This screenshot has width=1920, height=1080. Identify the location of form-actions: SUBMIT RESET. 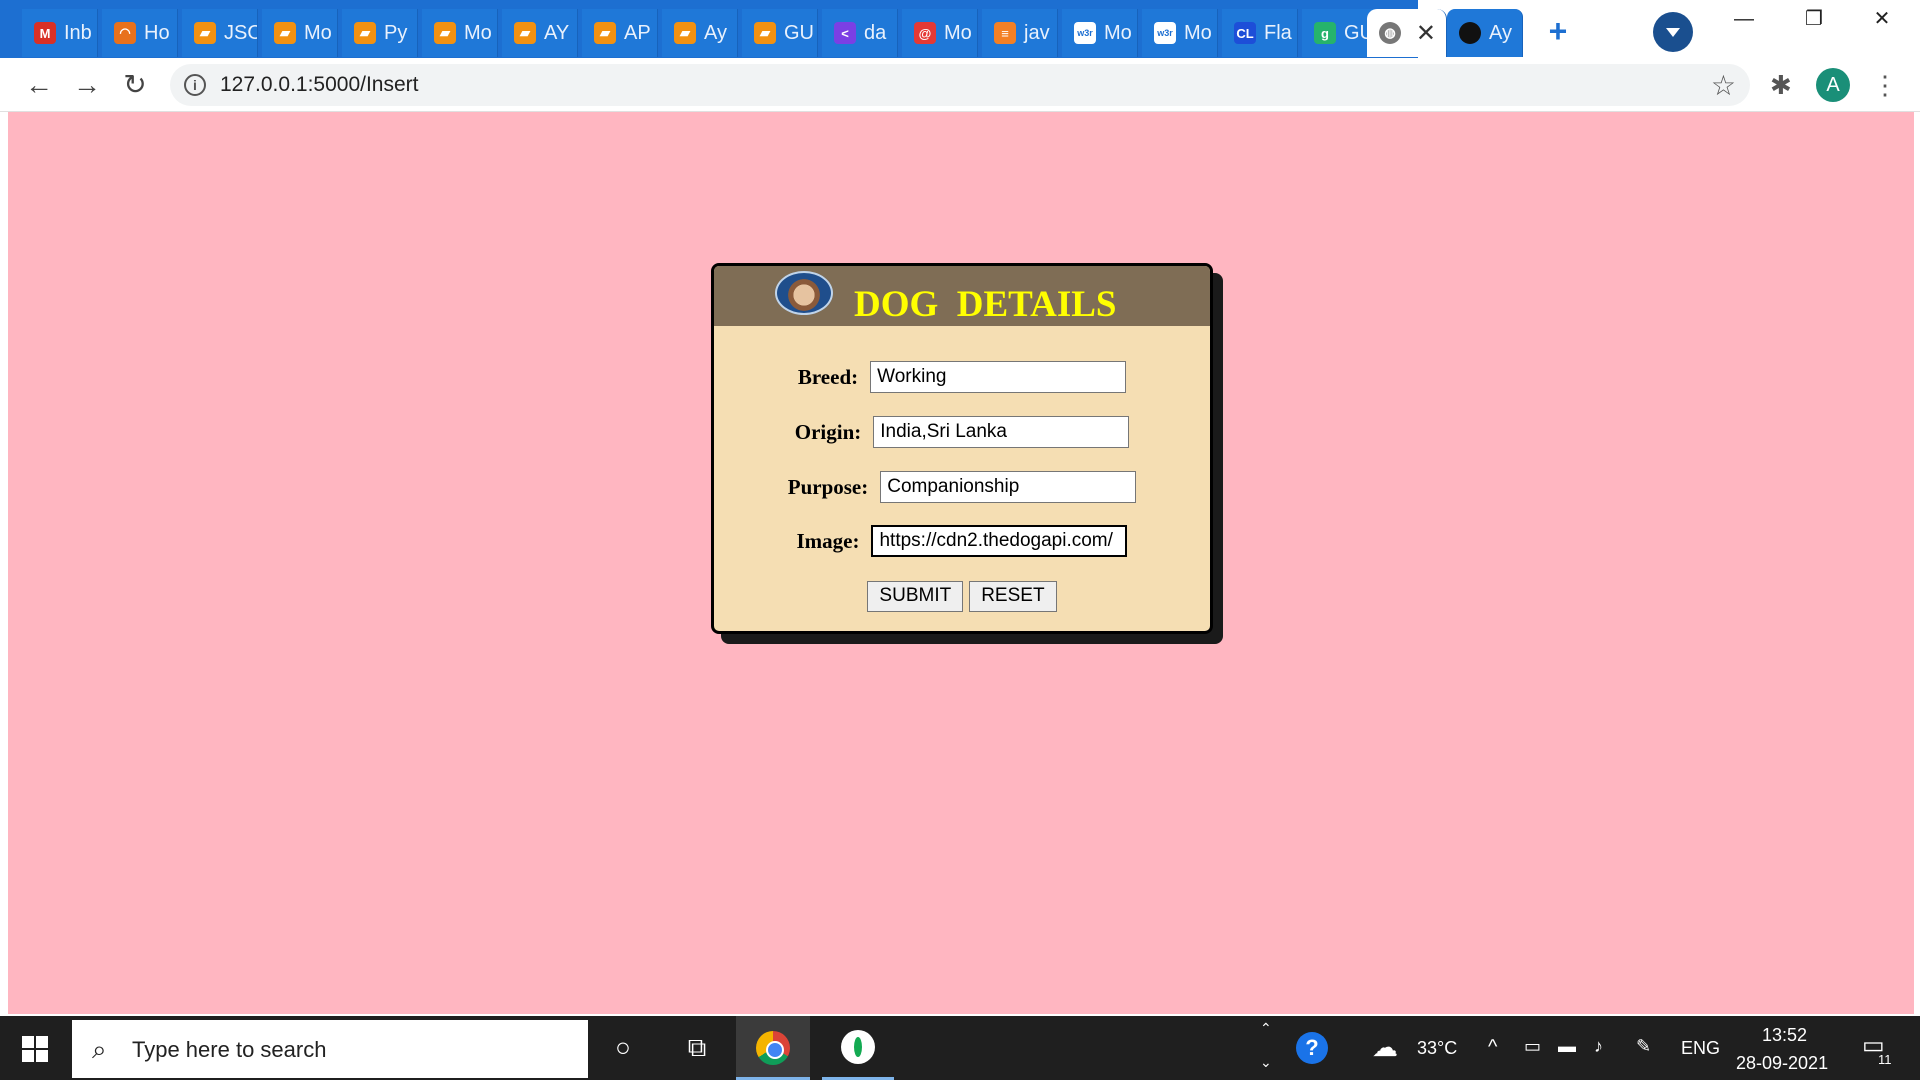
(962, 596).